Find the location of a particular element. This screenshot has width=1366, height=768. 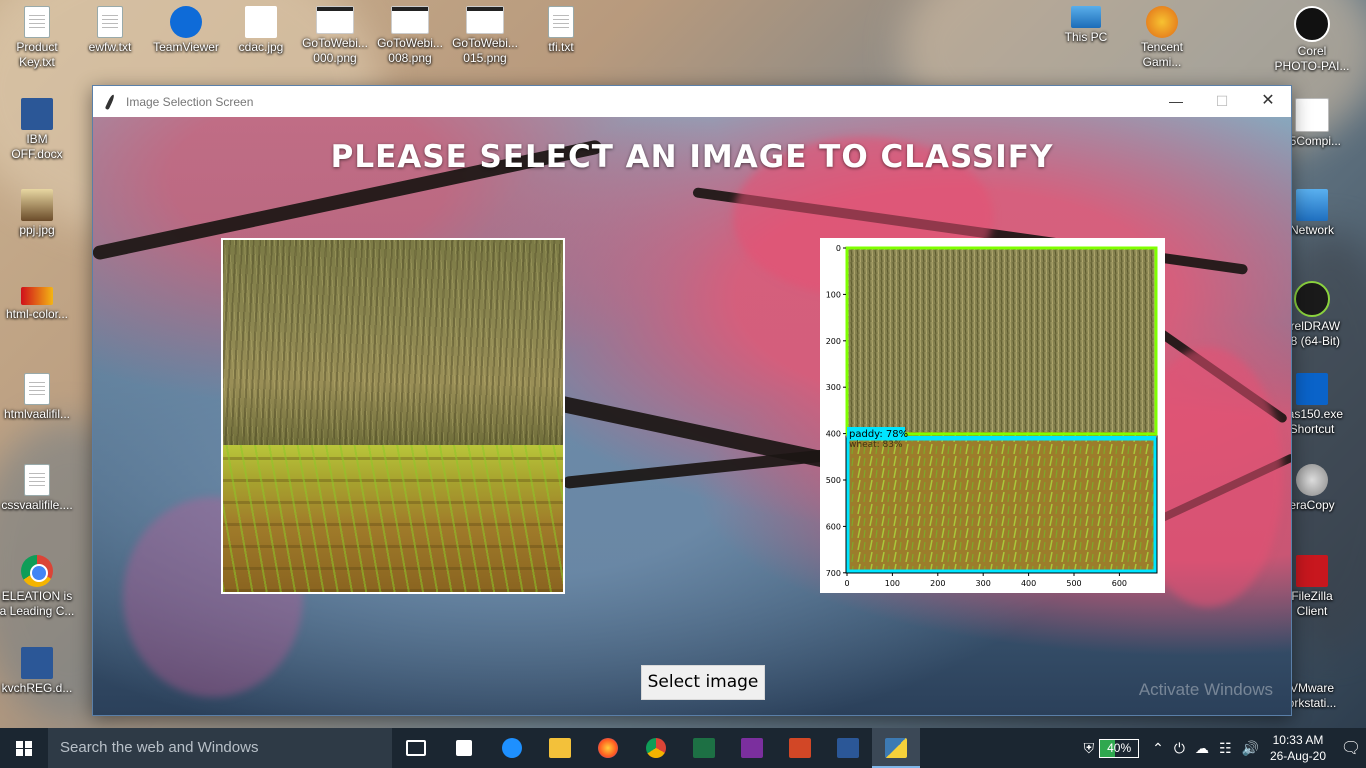

page-heading: PLEASE SELECT AN IMAGE TO CLASSIFY is located at coordinates (692, 157).